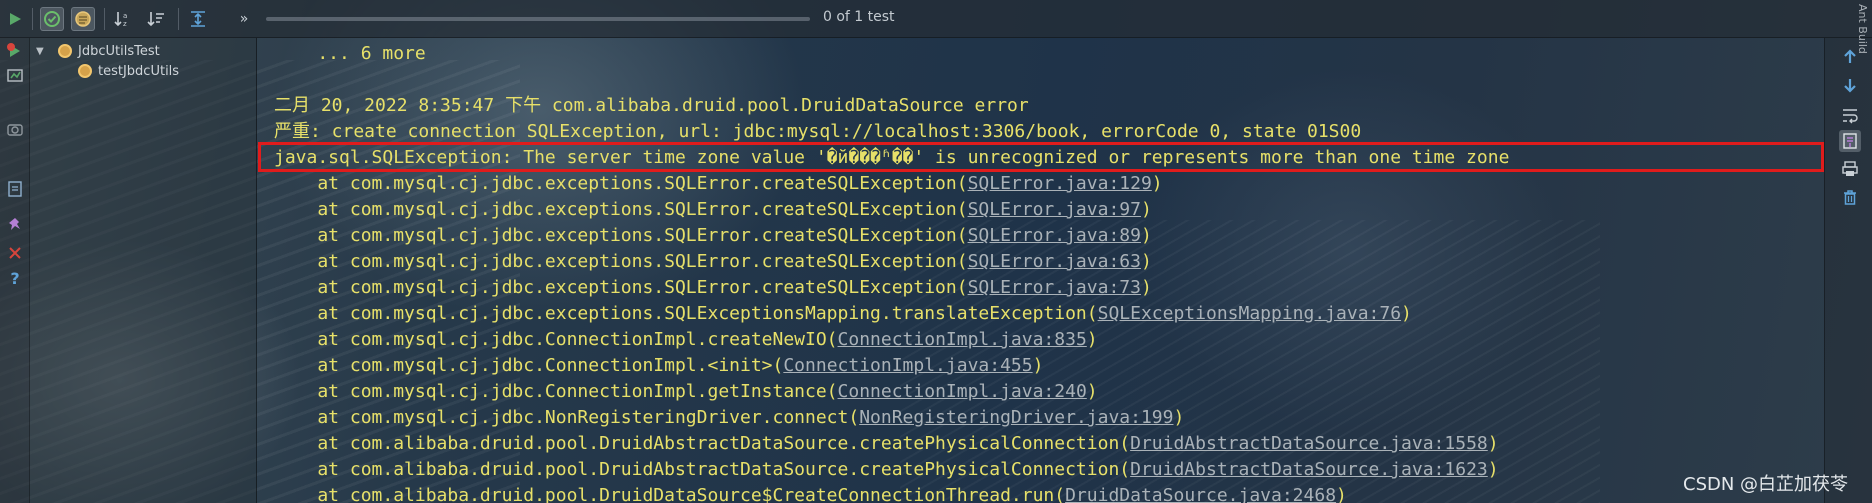 This screenshot has width=1872, height=503. What do you see at coordinates (244, 19) in the screenshot?
I see `more-icon: »` at bounding box center [244, 19].